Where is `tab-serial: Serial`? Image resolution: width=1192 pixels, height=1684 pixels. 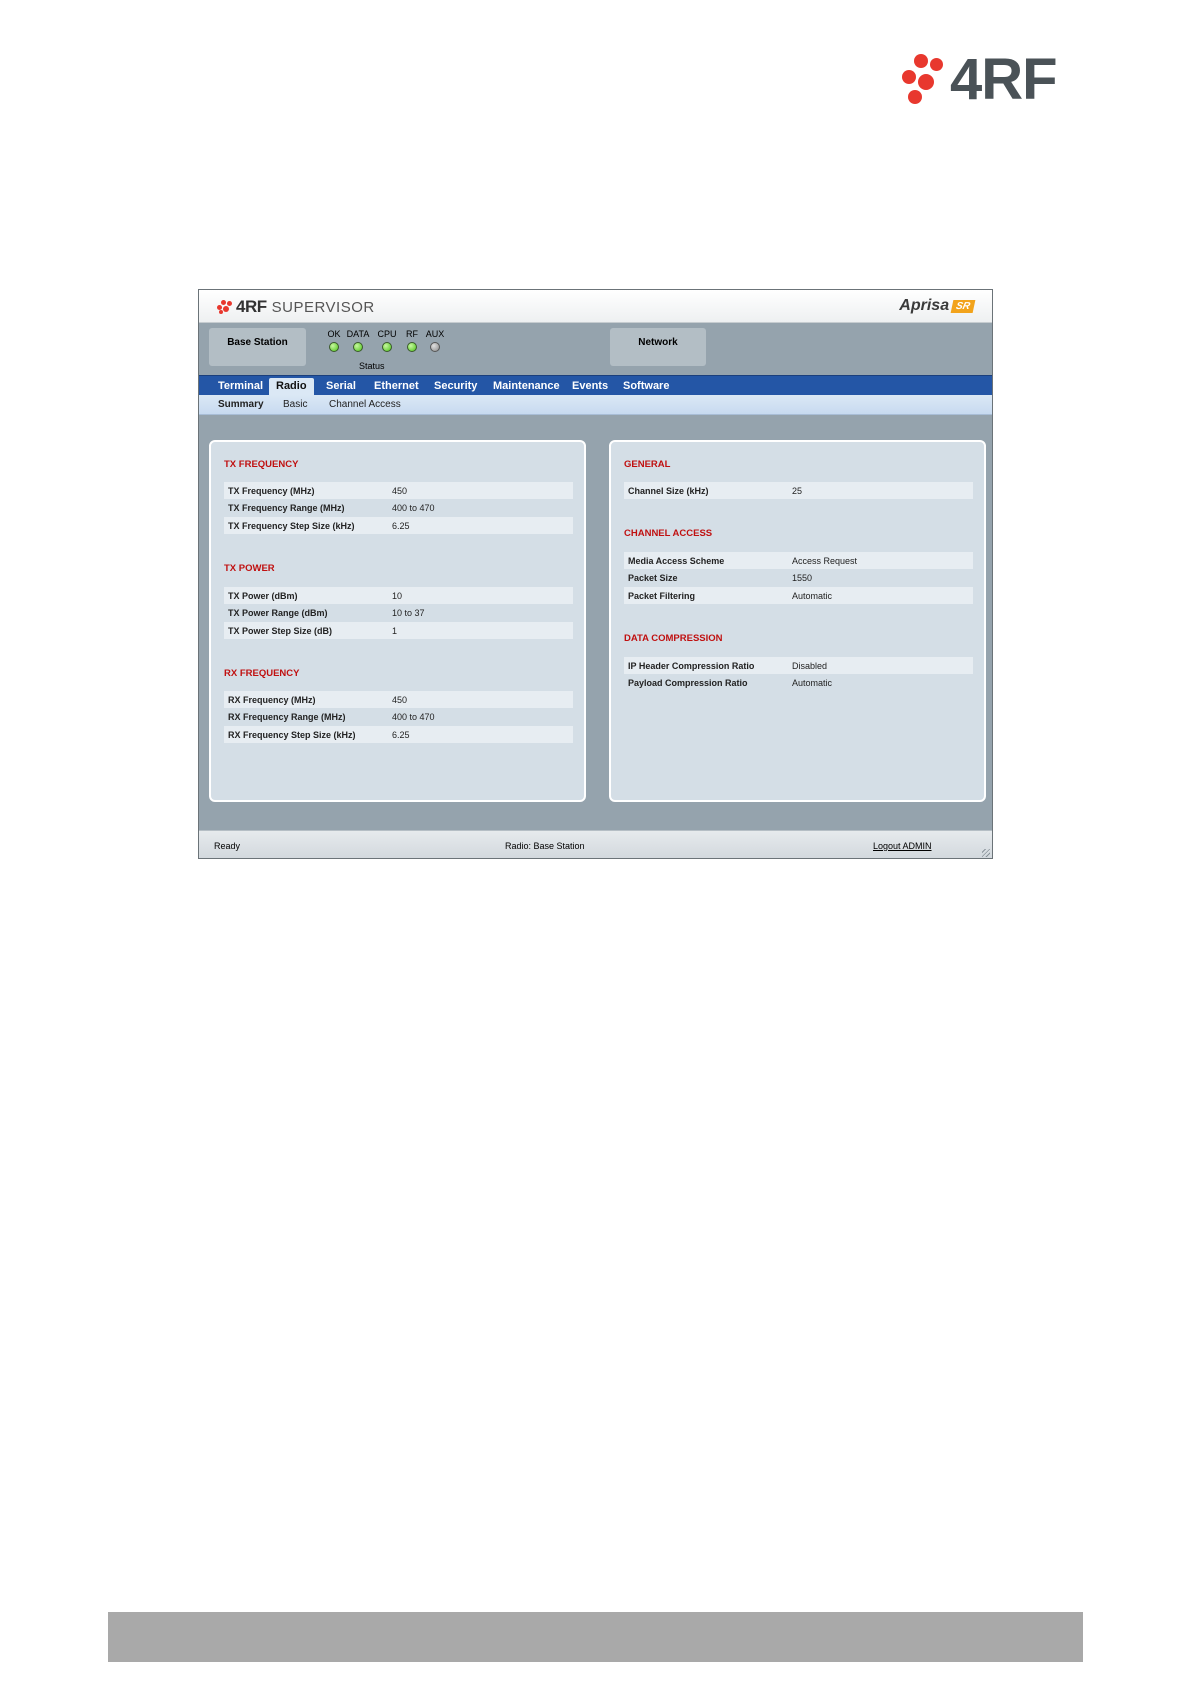 tab-serial: Serial is located at coordinates (341, 387).